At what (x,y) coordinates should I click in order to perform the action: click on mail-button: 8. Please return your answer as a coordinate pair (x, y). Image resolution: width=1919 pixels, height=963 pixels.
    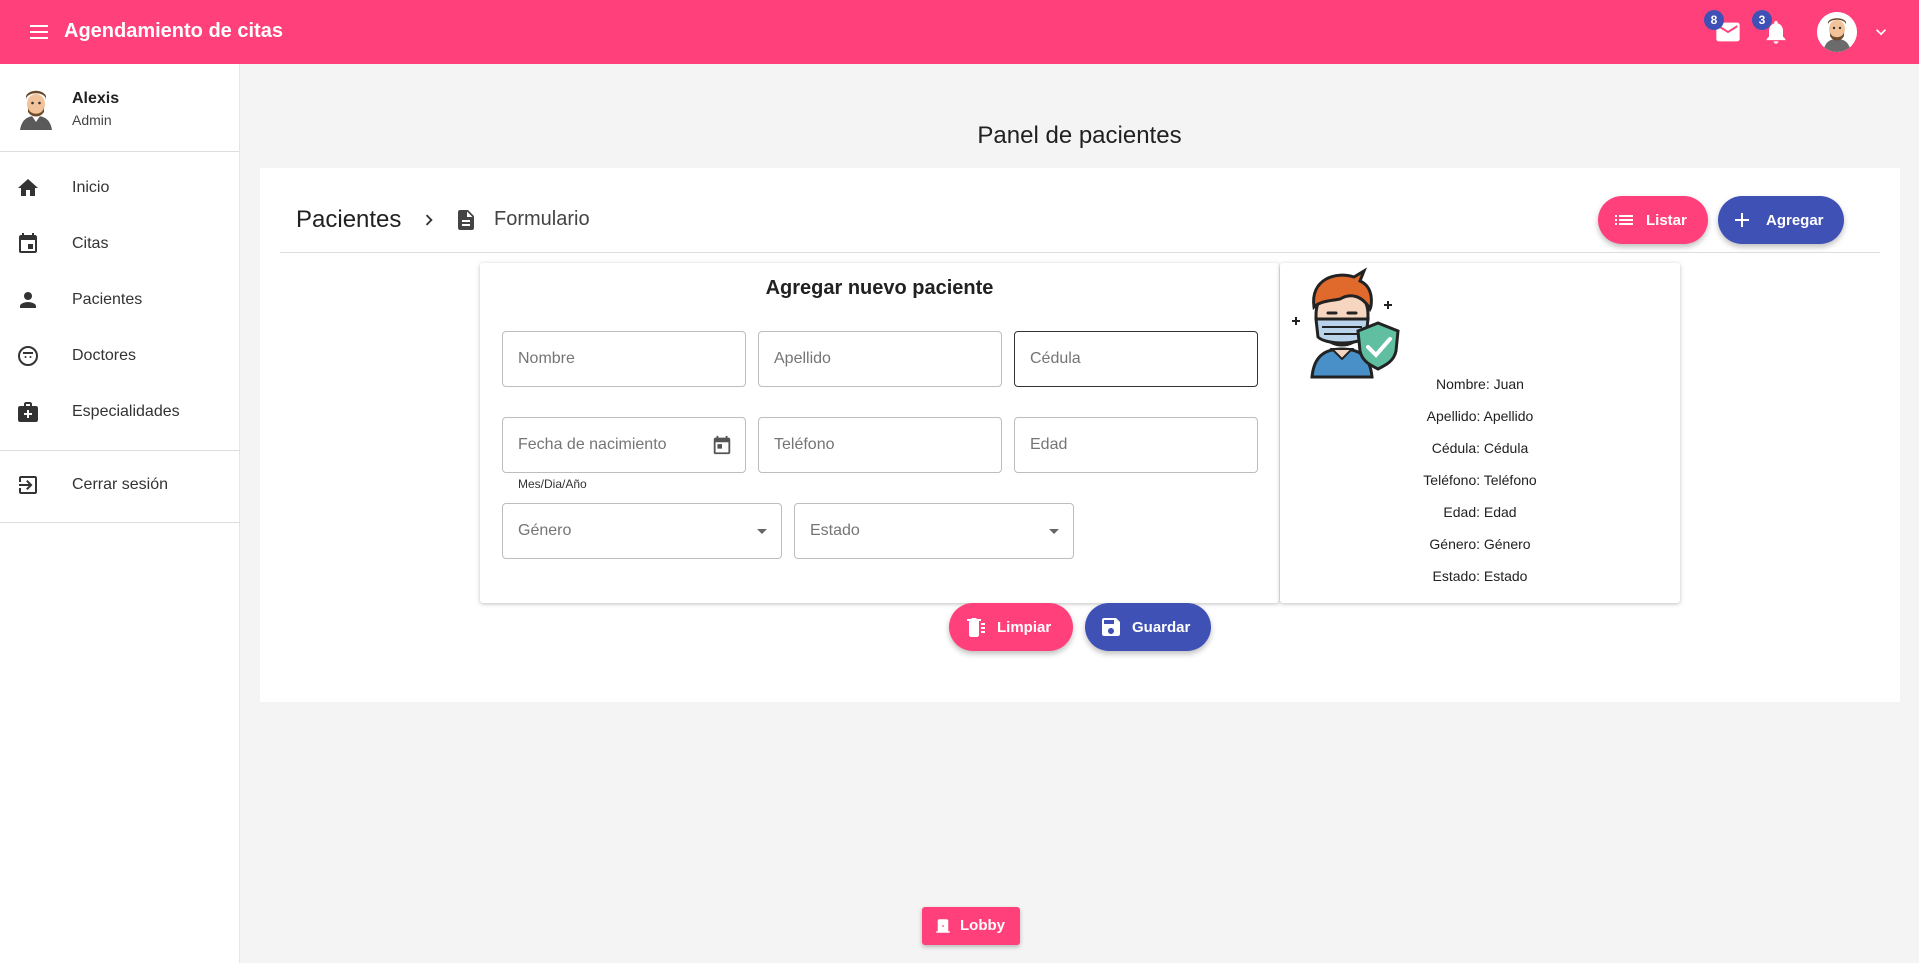
    Looking at the image, I should click on (1723, 28).